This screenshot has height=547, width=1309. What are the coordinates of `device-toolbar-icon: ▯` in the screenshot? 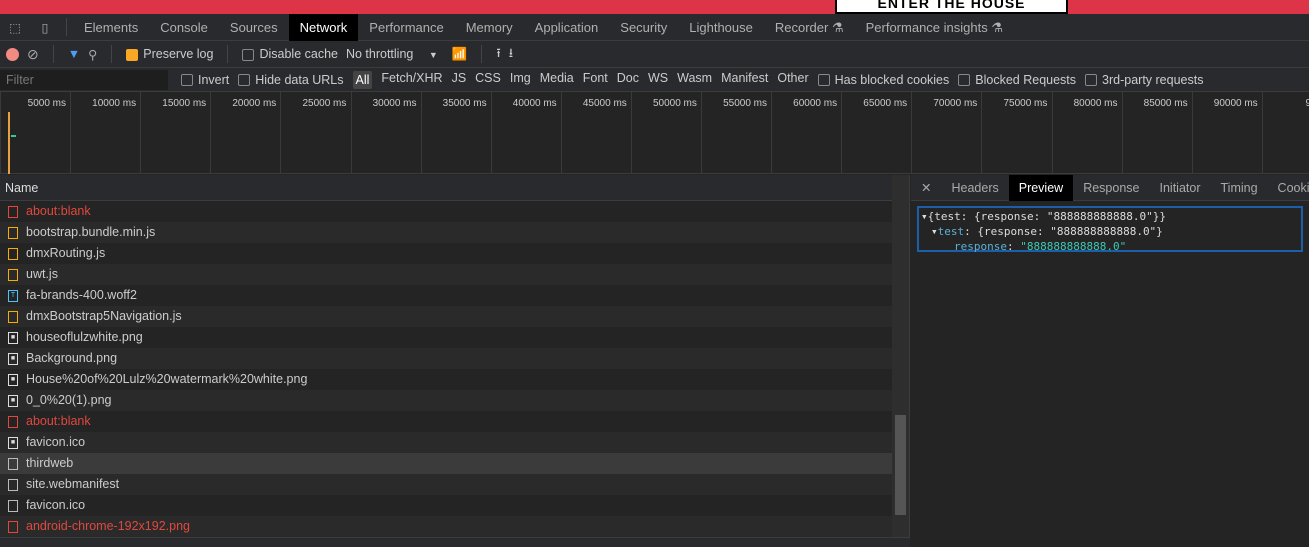 It's located at (45, 27).